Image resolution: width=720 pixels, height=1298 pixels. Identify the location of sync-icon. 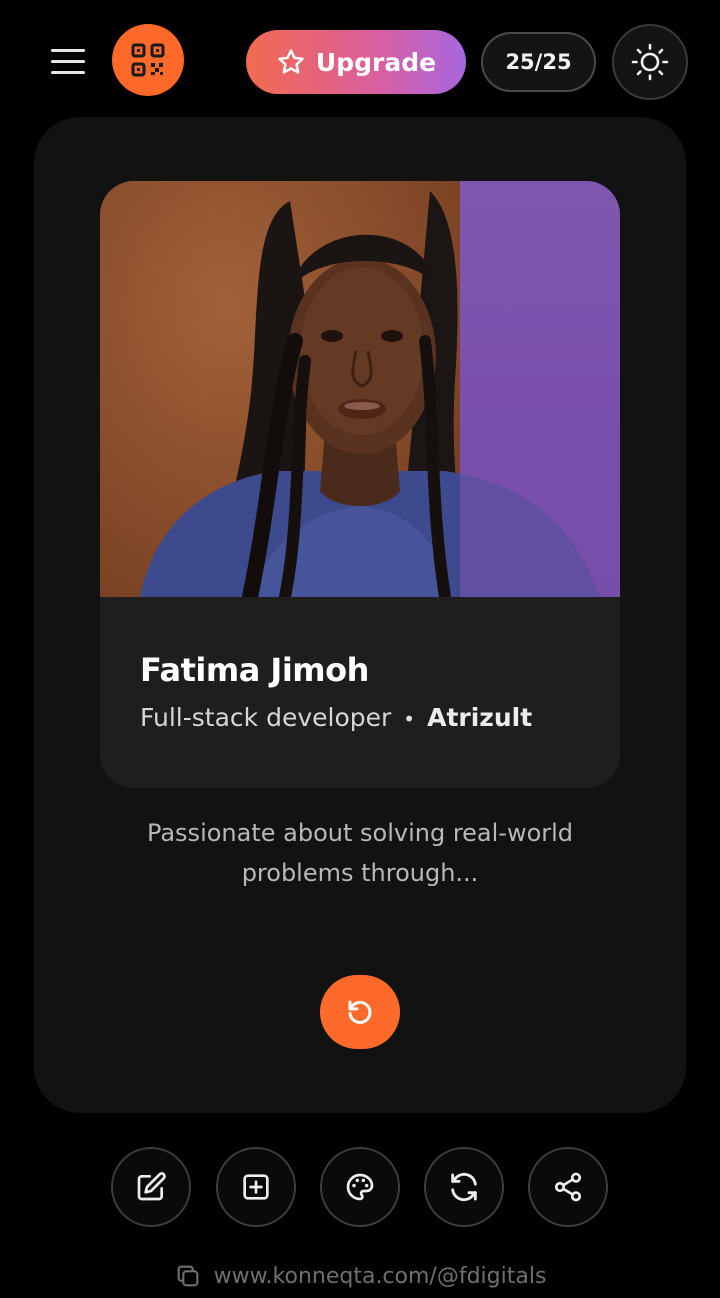
(464, 1187).